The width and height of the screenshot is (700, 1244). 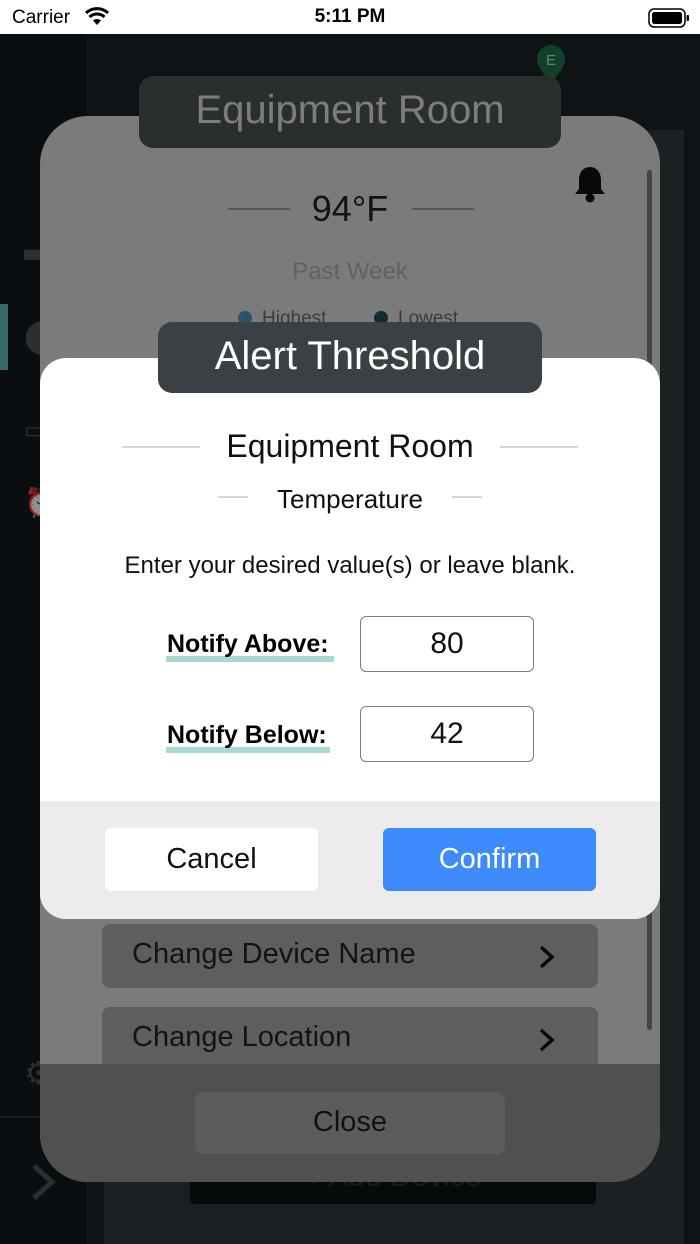 I want to click on status-bar: Carrier 5:11 PM, so click(x=350, y=17).